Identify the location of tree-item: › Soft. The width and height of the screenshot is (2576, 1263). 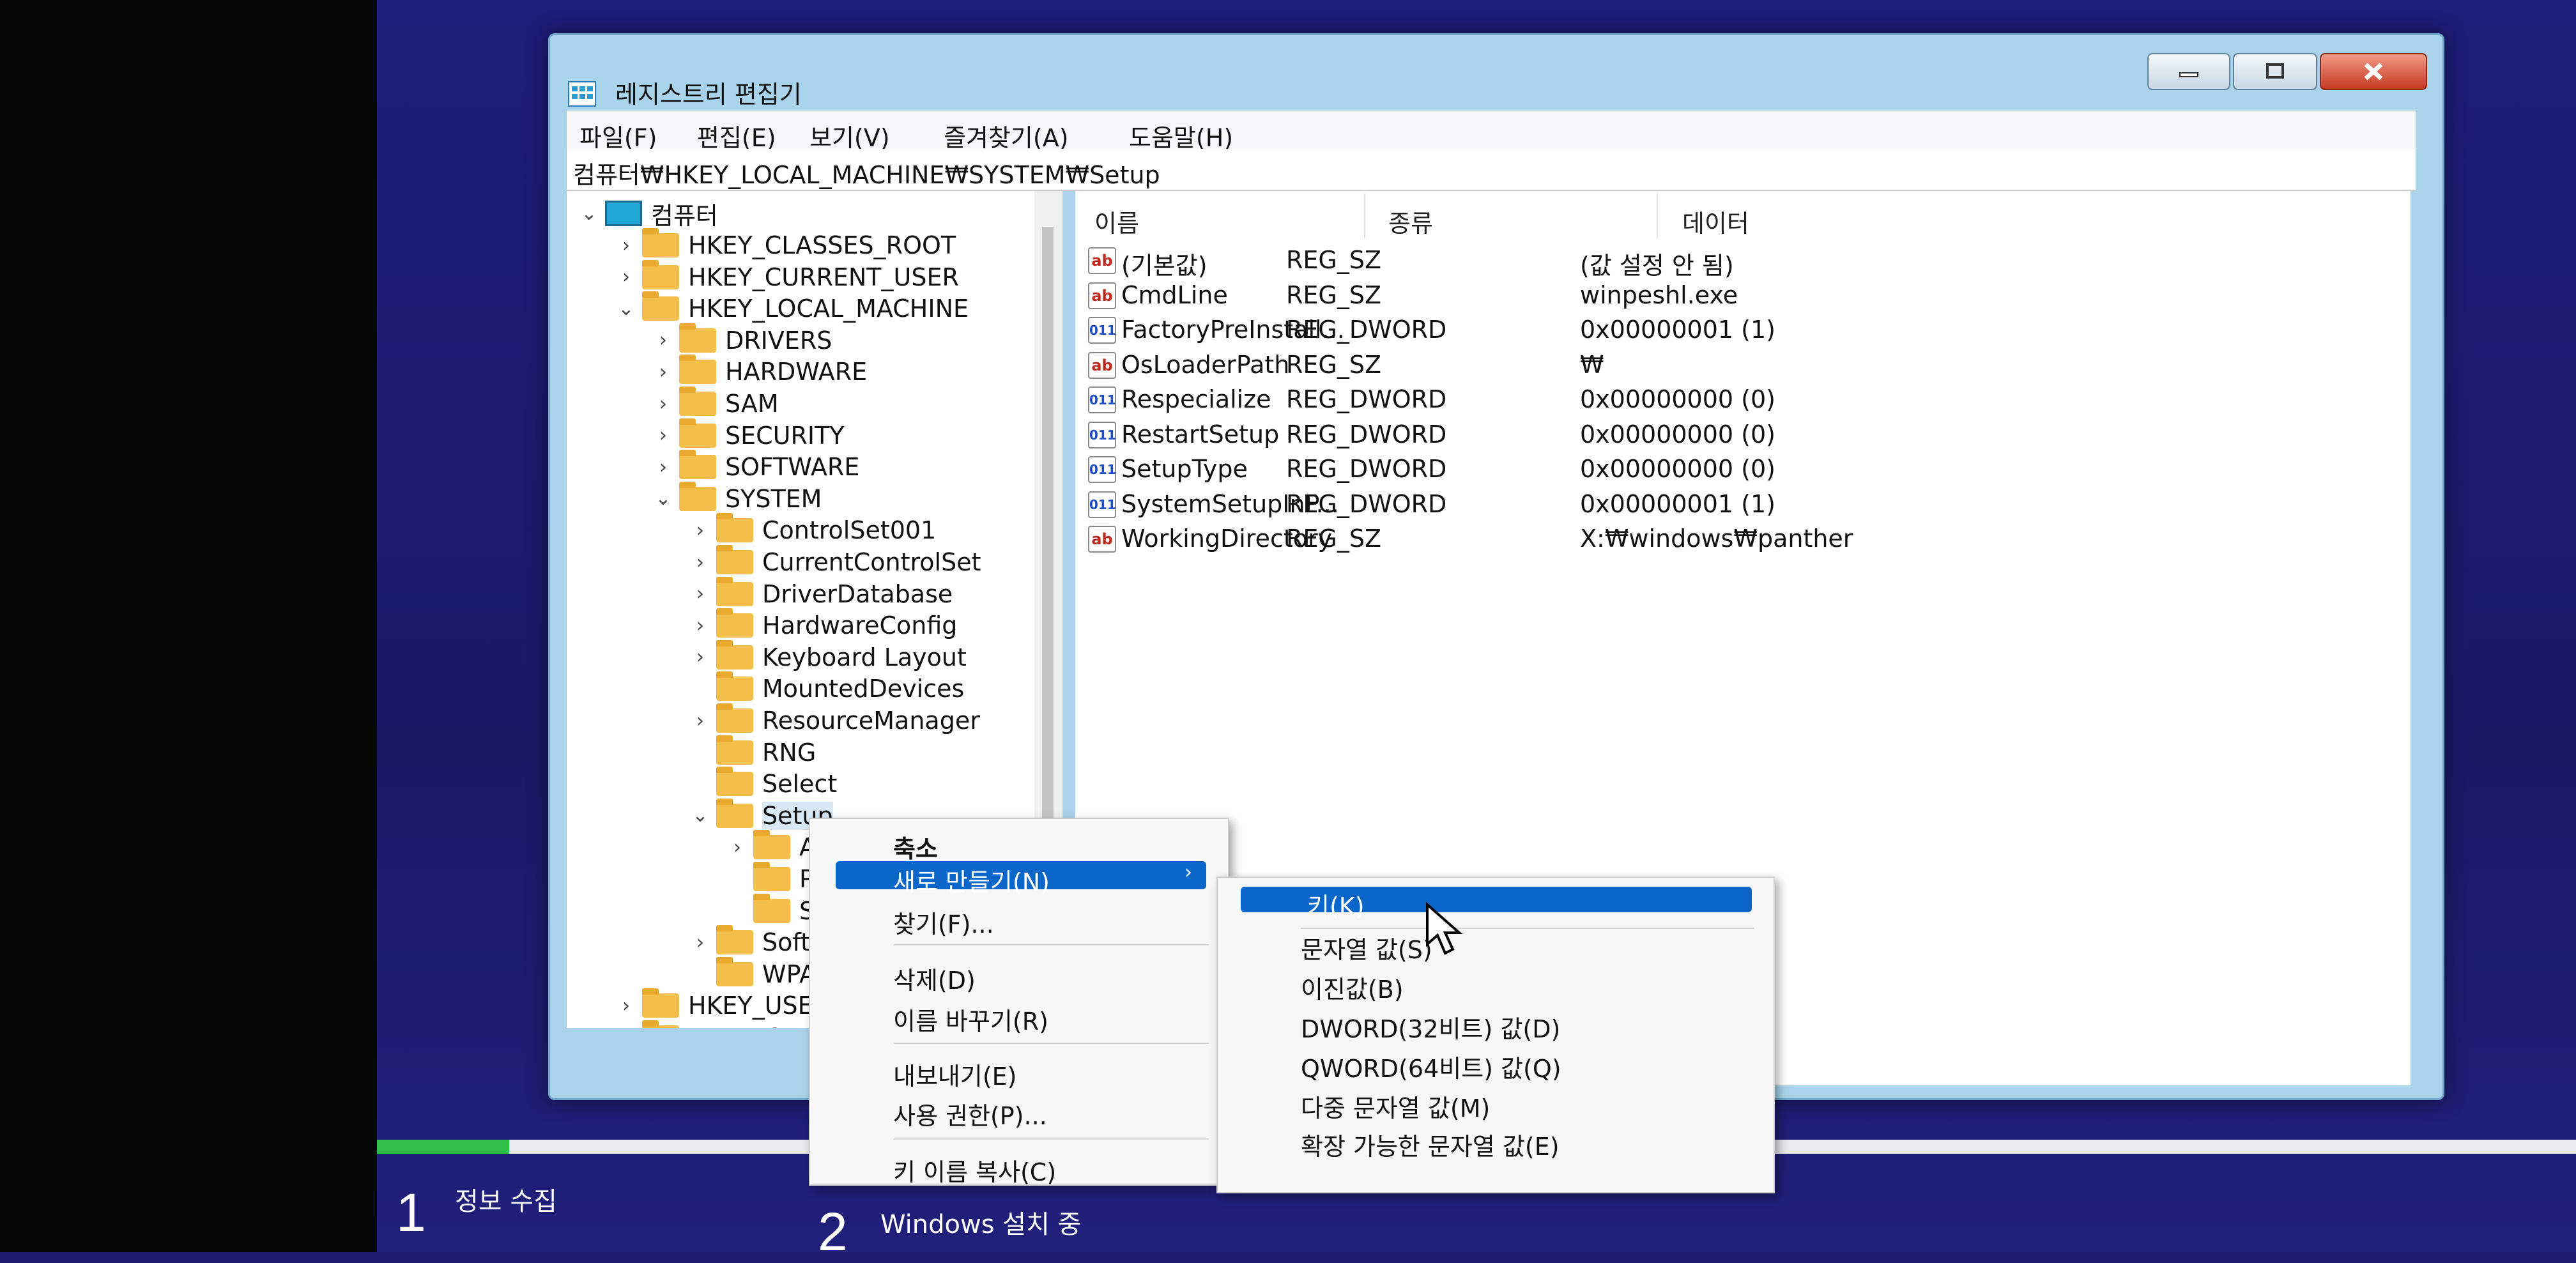
(750, 941).